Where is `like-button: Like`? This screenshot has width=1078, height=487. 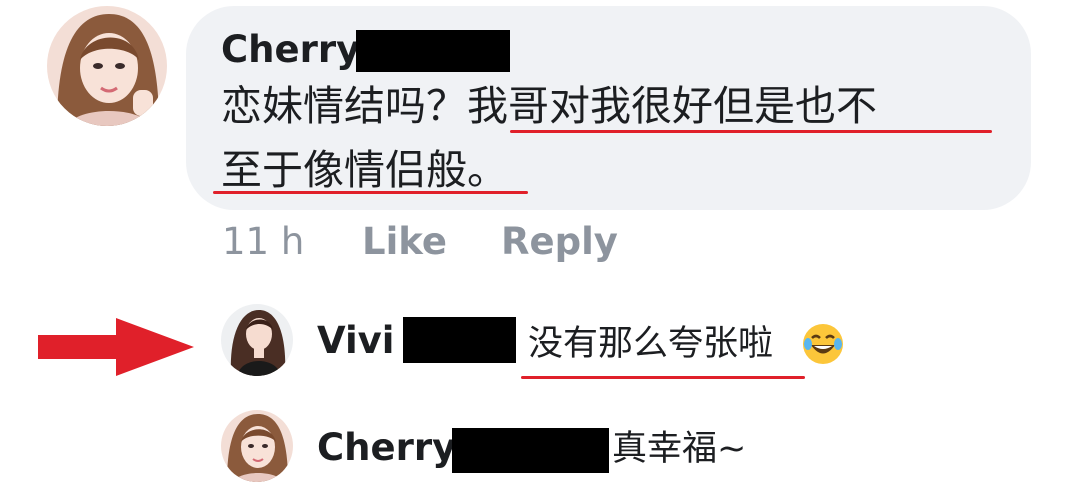 like-button: Like is located at coordinates (404, 242).